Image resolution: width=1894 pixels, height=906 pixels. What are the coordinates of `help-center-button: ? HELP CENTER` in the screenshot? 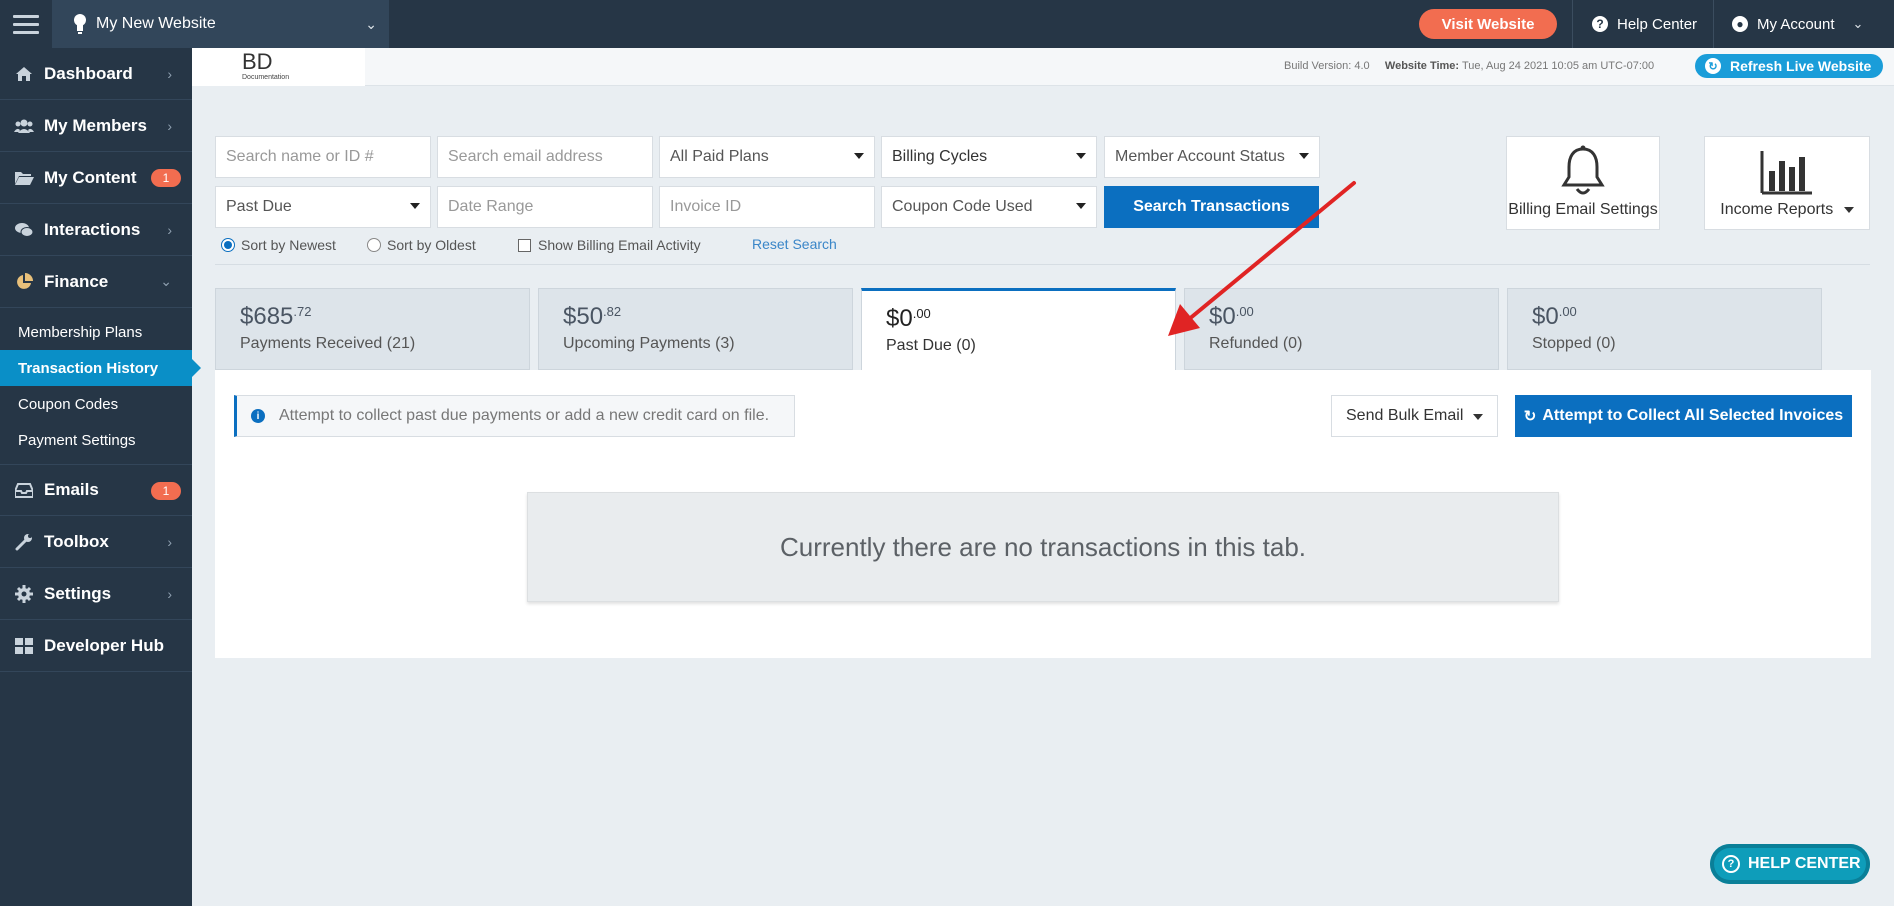 It's located at (1790, 864).